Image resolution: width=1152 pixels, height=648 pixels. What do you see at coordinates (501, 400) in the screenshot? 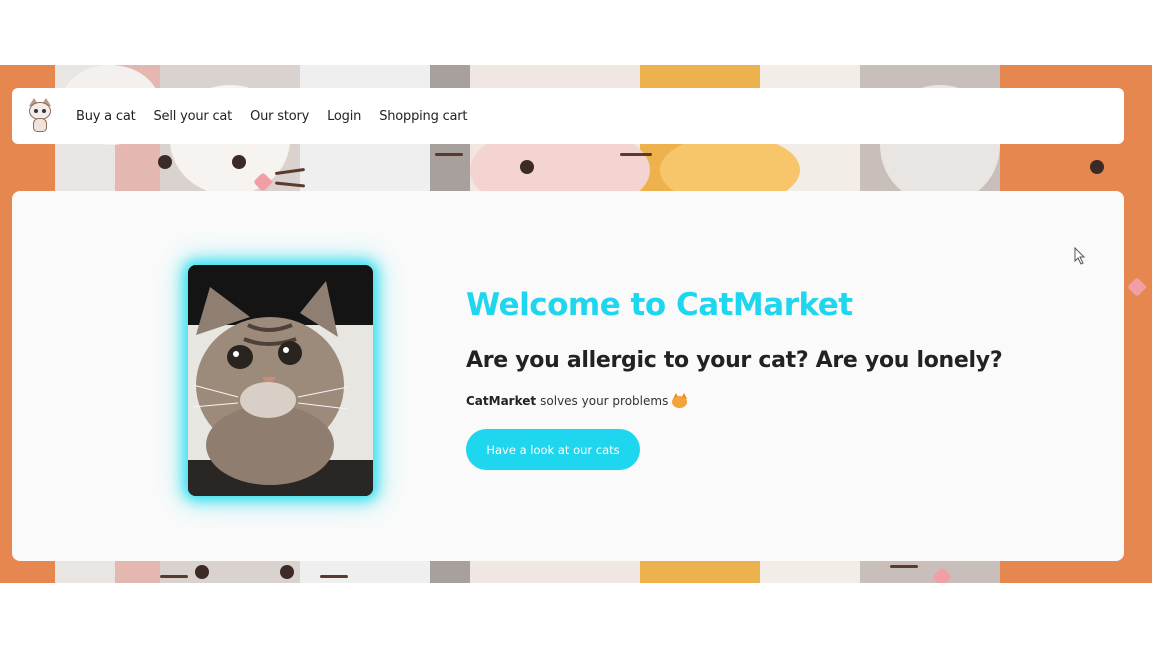
I see `brand-name: CatMarket` at bounding box center [501, 400].